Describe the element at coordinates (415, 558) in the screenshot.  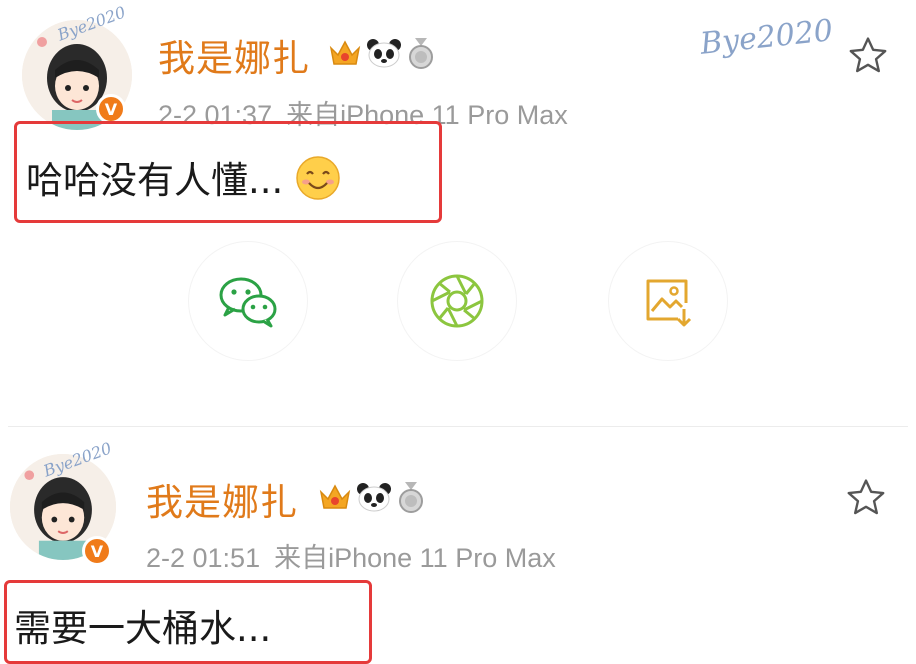
I see `post-source: 来自iPhone 11 Pro Max` at that location.